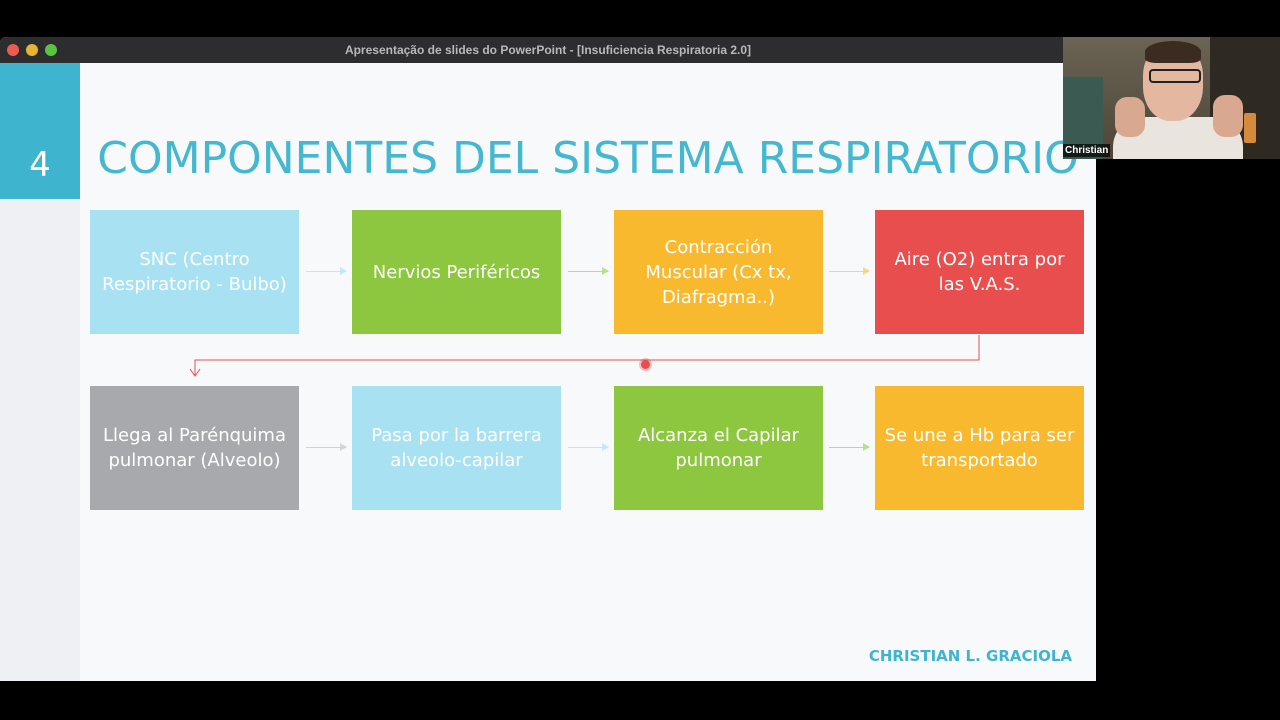 The height and width of the screenshot is (720, 1280). I want to click on flow-box-nervios: Nervios Periféricos, so click(456, 272).